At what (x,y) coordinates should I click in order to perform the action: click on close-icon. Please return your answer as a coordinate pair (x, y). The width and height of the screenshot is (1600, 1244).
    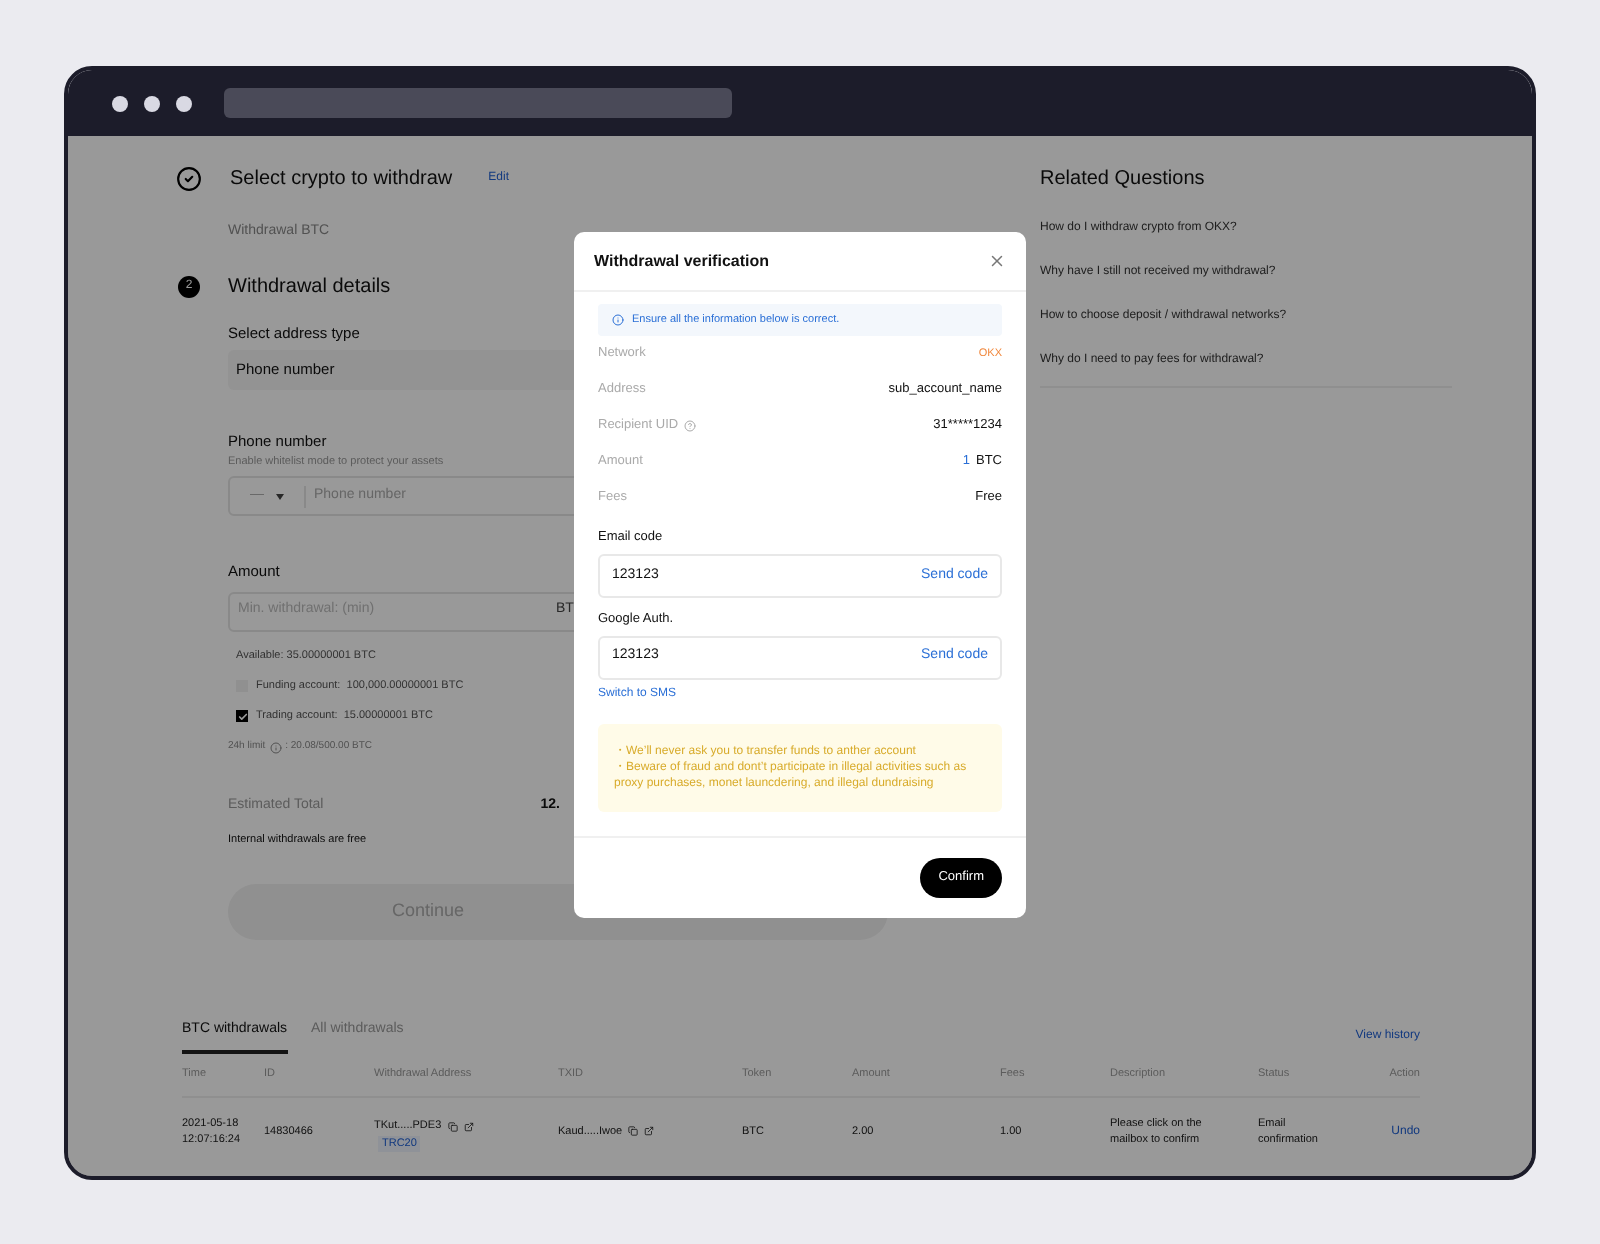
    Looking at the image, I should click on (997, 261).